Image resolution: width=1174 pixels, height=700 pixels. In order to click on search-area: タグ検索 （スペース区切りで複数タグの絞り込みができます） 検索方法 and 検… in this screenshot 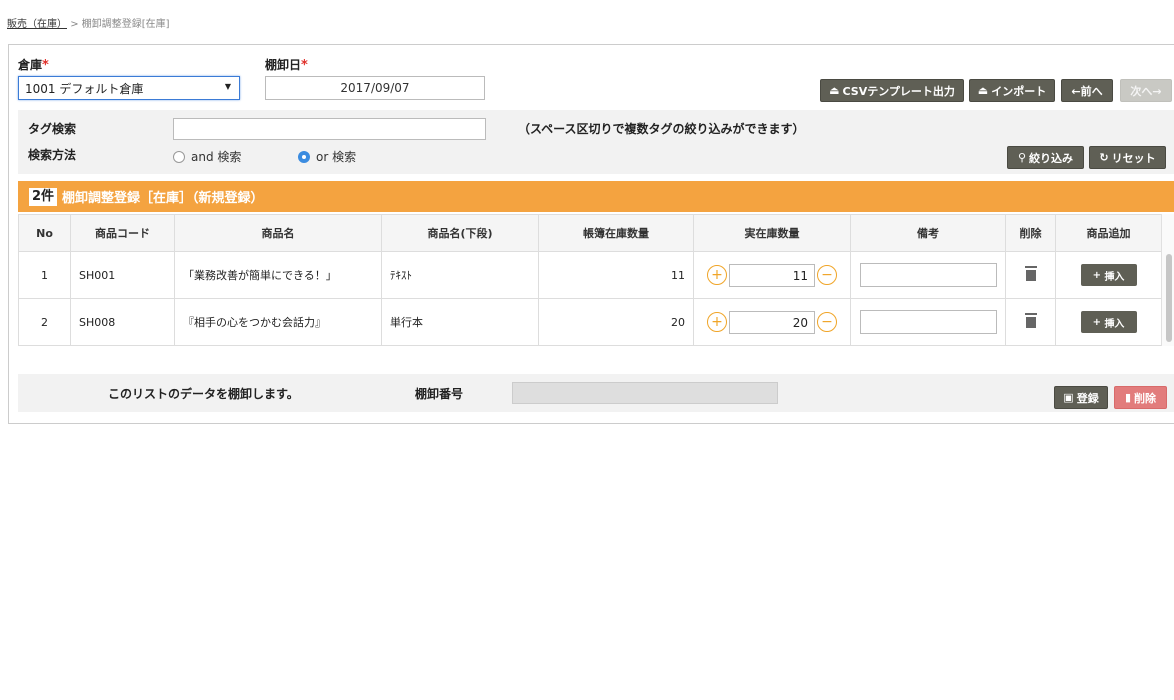, I will do `click(596, 142)`.